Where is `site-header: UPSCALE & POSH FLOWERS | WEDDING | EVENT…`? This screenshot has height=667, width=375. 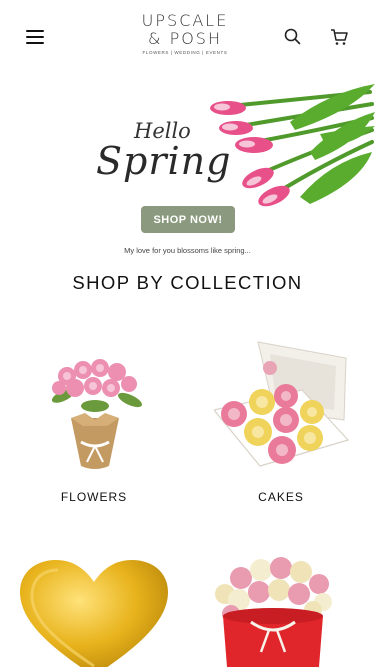
site-header: UPSCALE & POSH FLOWERS | WEDDING | EVENT… is located at coordinates (187, 35).